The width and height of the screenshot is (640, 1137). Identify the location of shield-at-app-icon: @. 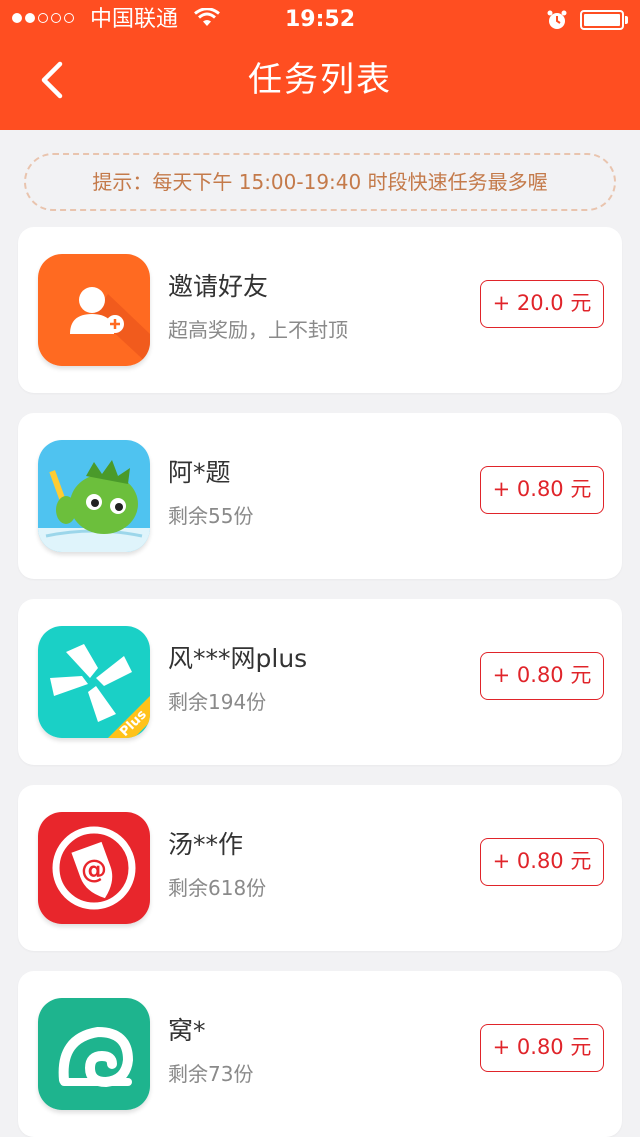
(94, 868).